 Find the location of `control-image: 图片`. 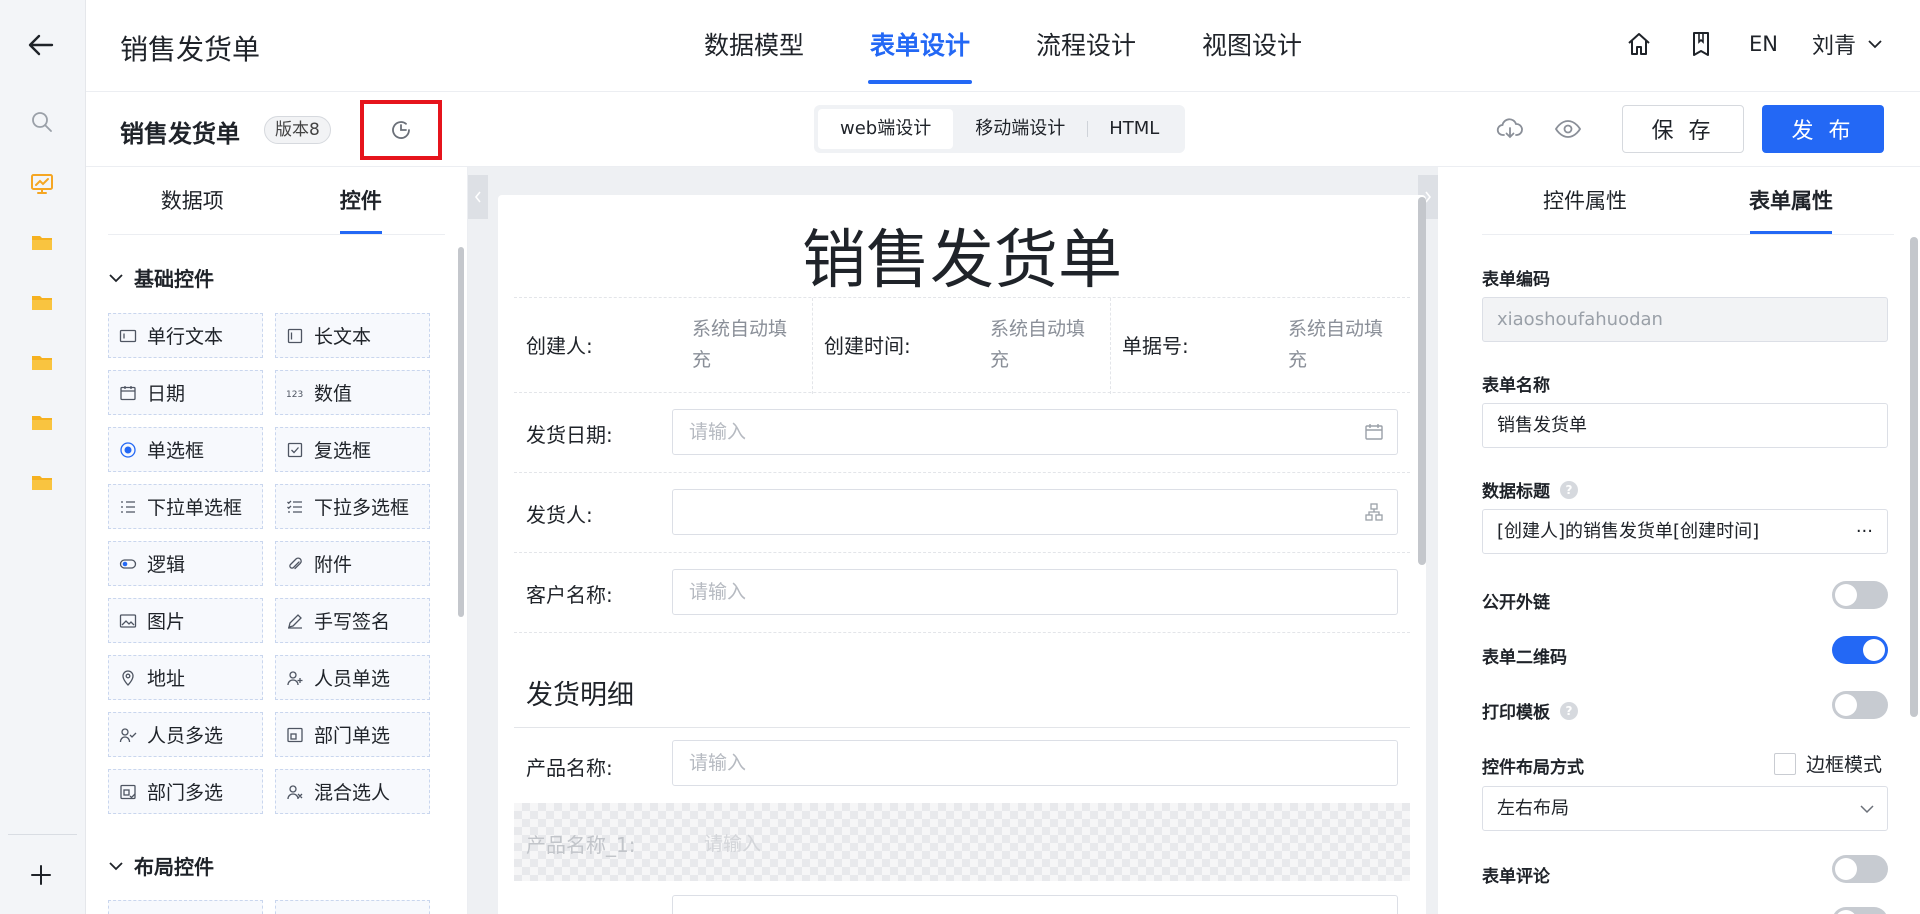

control-image: 图片 is located at coordinates (185, 620).